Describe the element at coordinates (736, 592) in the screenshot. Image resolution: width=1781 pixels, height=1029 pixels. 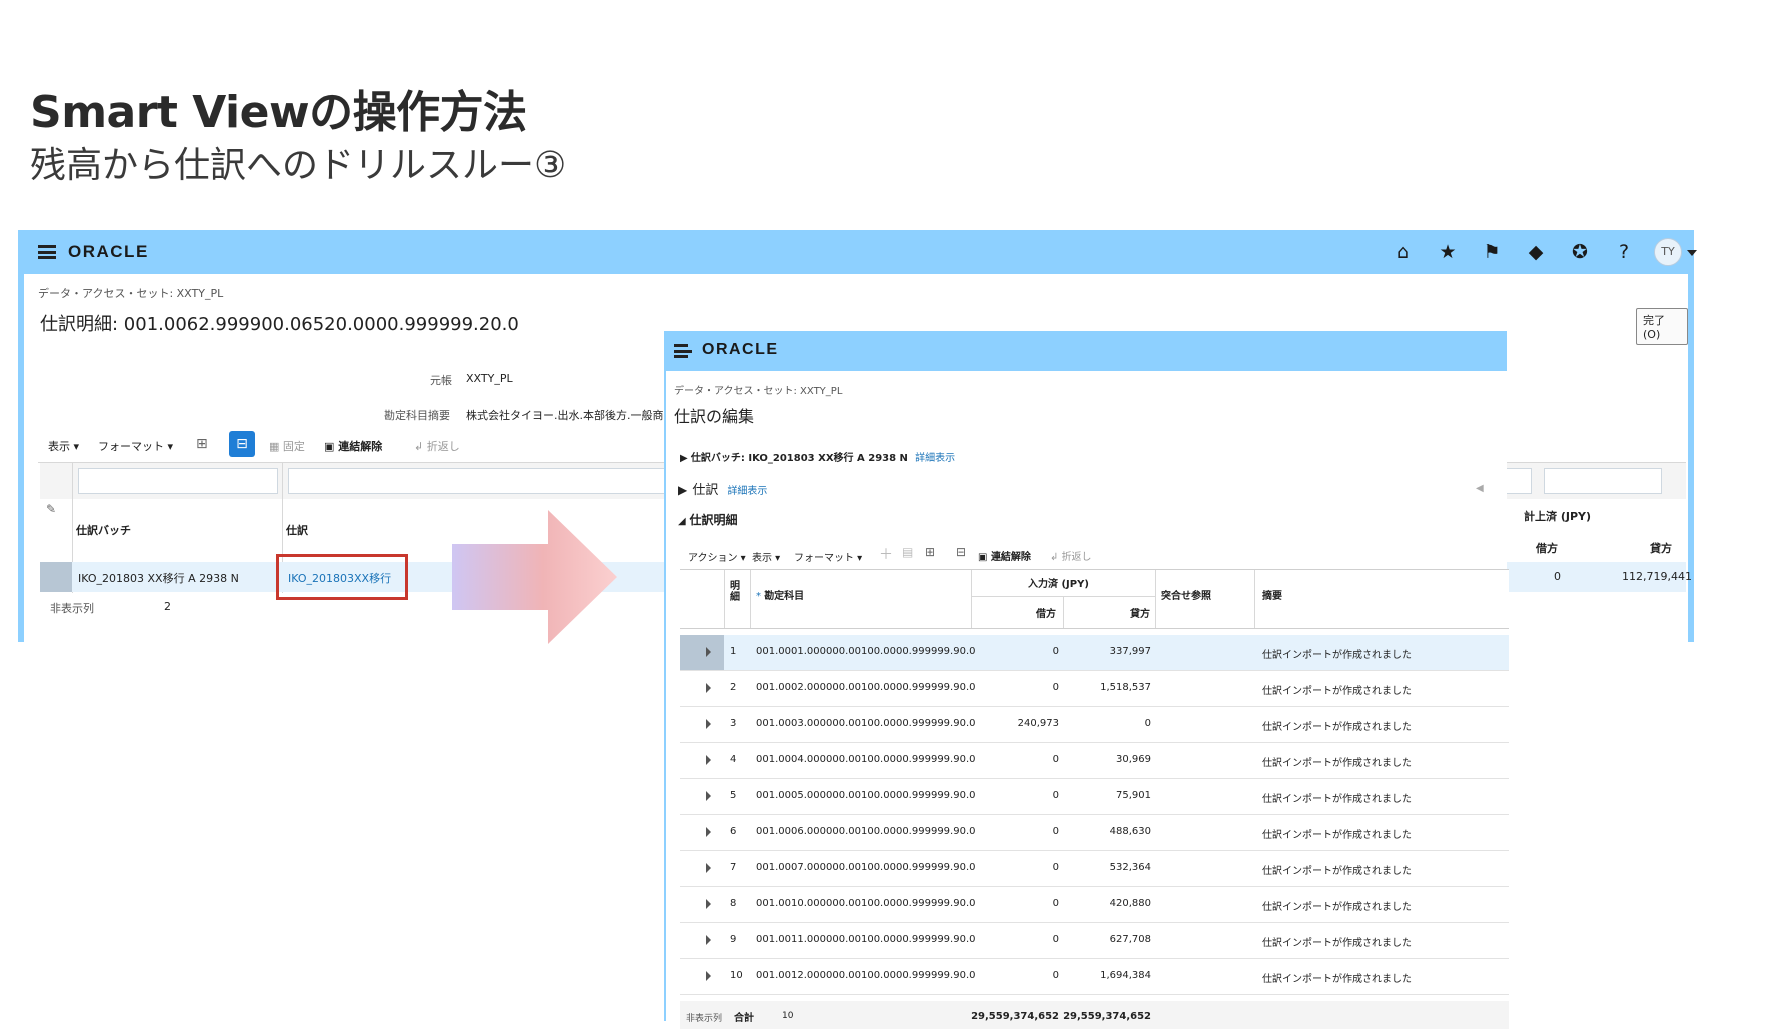
I see `column-header-line: 明細` at that location.